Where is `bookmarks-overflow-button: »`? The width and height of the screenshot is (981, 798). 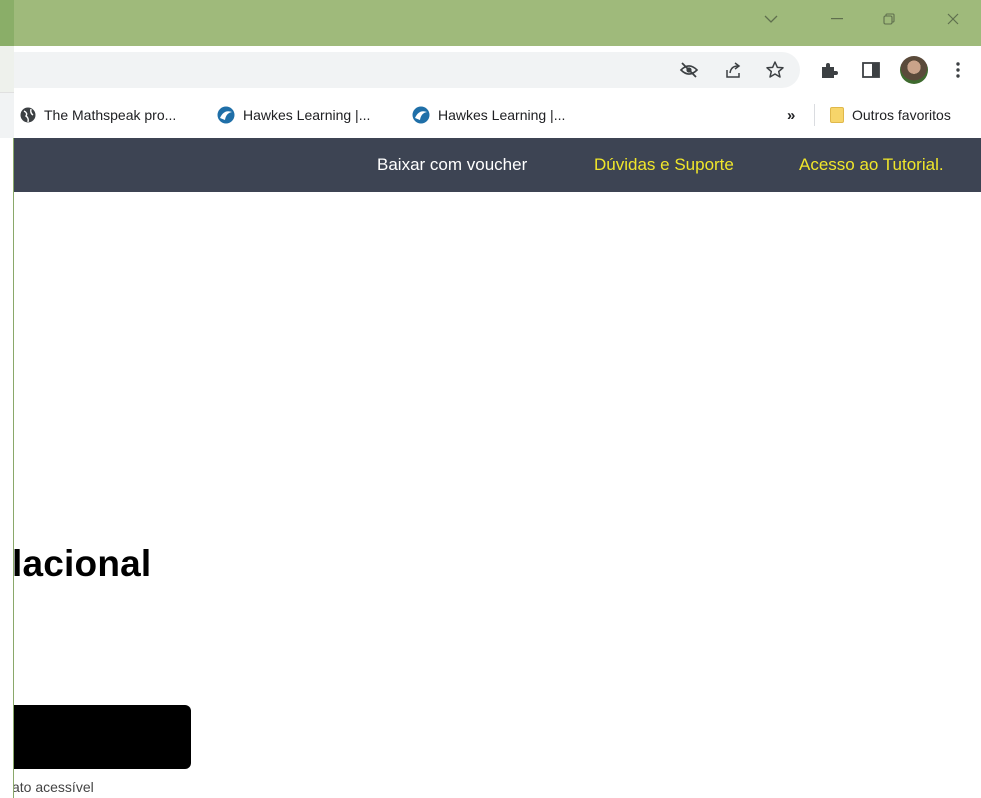 bookmarks-overflow-button: » is located at coordinates (791, 115).